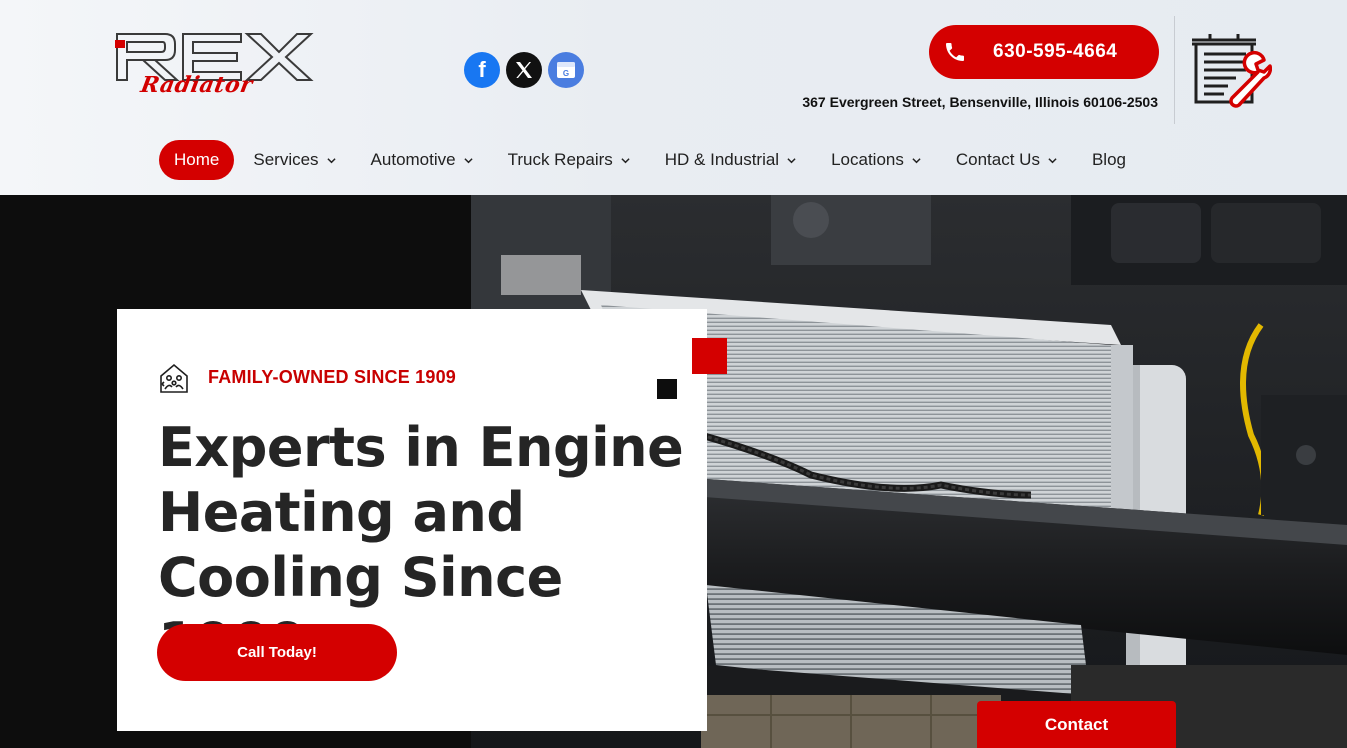  Describe the element at coordinates (667, 389) in the screenshot. I see `decorative-black-square` at that location.